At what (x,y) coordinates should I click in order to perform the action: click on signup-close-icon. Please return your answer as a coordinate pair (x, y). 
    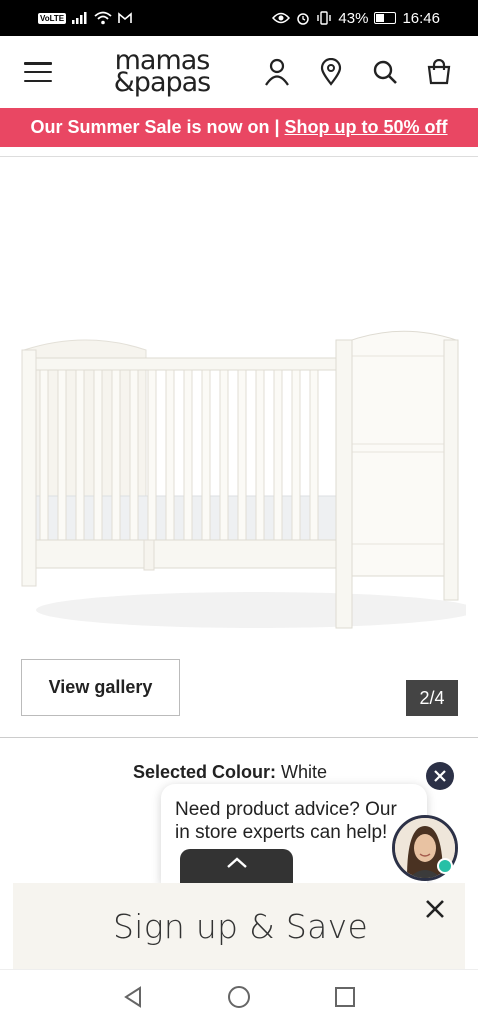
    Looking at the image, I should click on (435, 909).